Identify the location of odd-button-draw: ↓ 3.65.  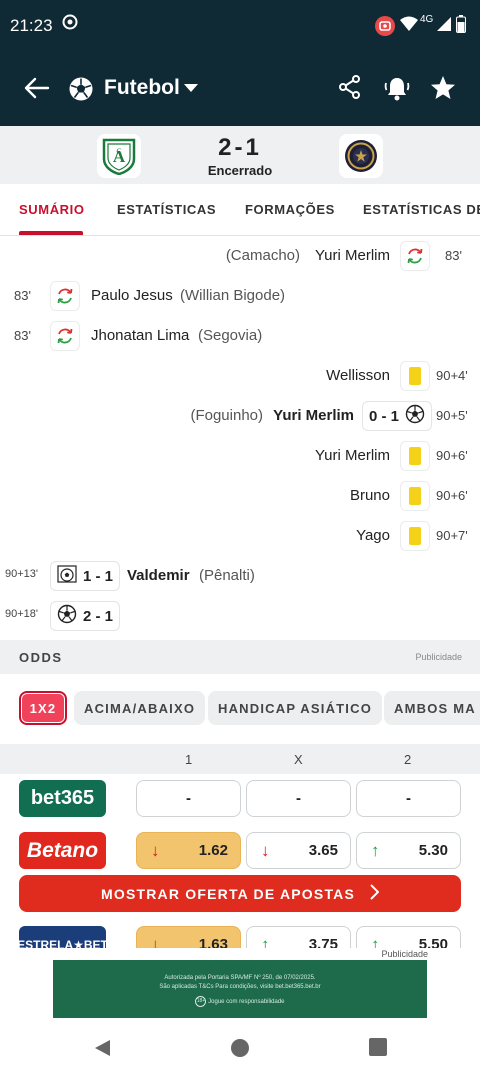
(298, 850).